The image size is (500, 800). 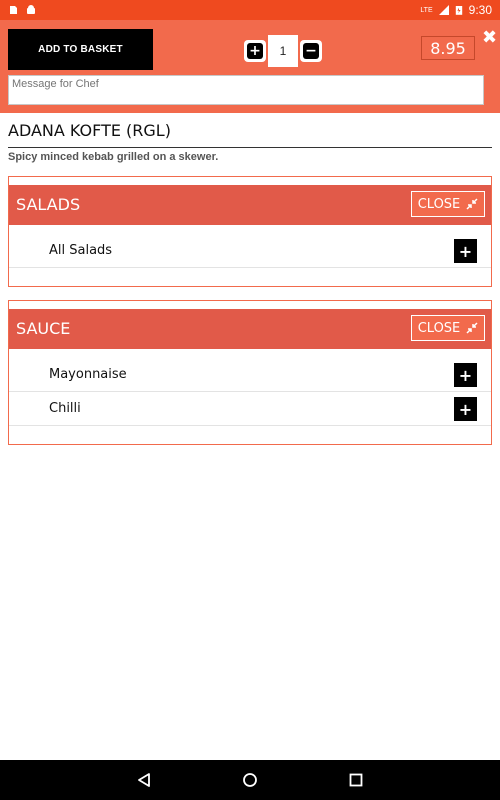 I want to click on plus-icon: +, so click(x=255, y=51).